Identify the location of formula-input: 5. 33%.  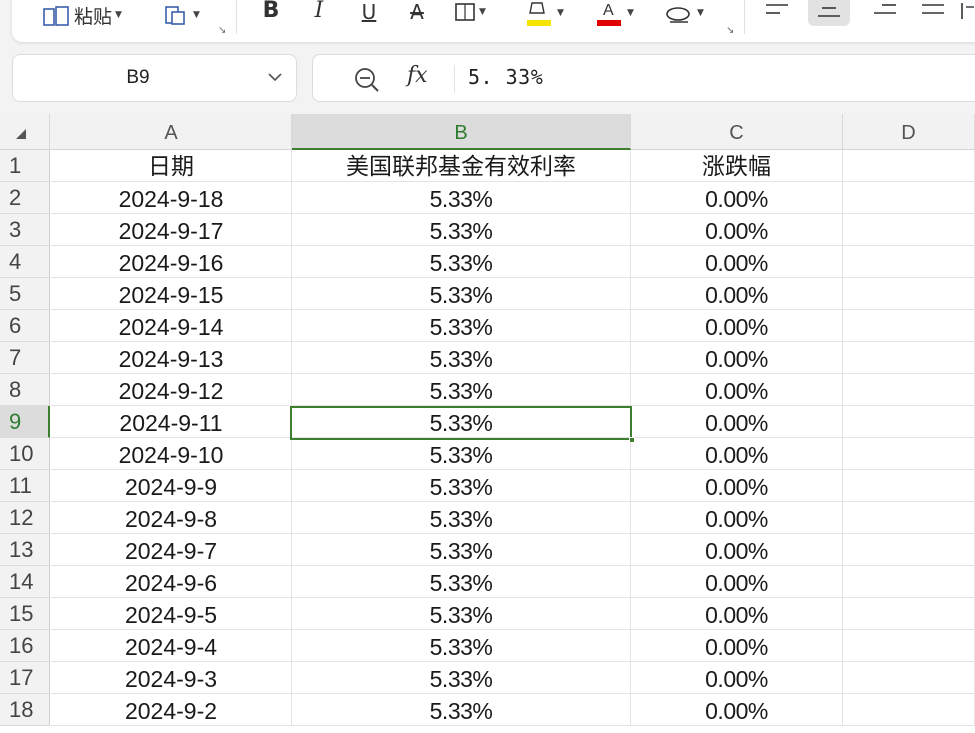
(505, 77).